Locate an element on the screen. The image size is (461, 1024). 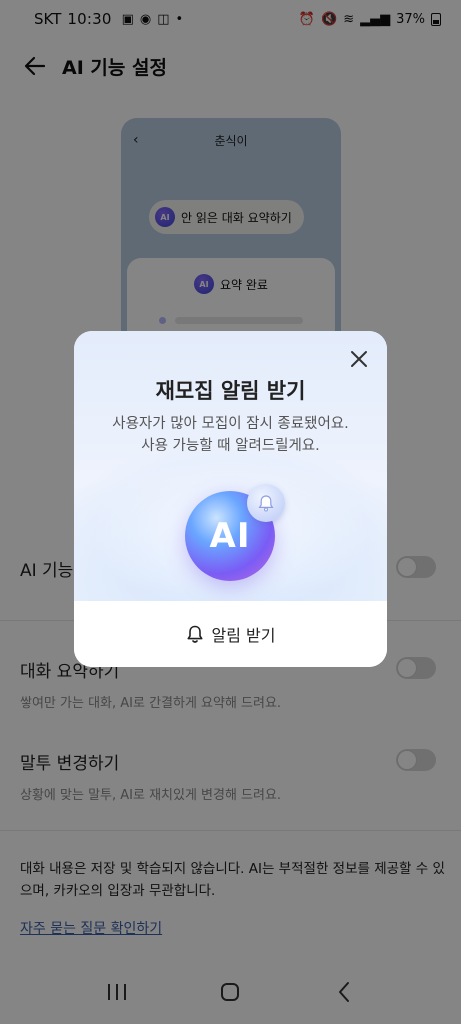
get-notified-button: 알림 받기 is located at coordinates (230, 634).